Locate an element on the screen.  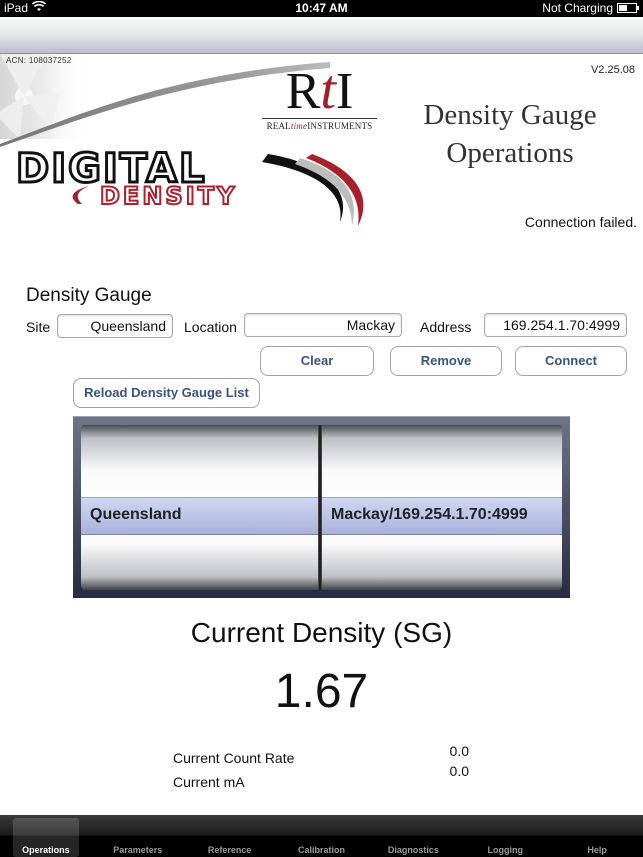
picker-selected-location: Mackay/169.254.1.70:4999 is located at coordinates (429, 515).